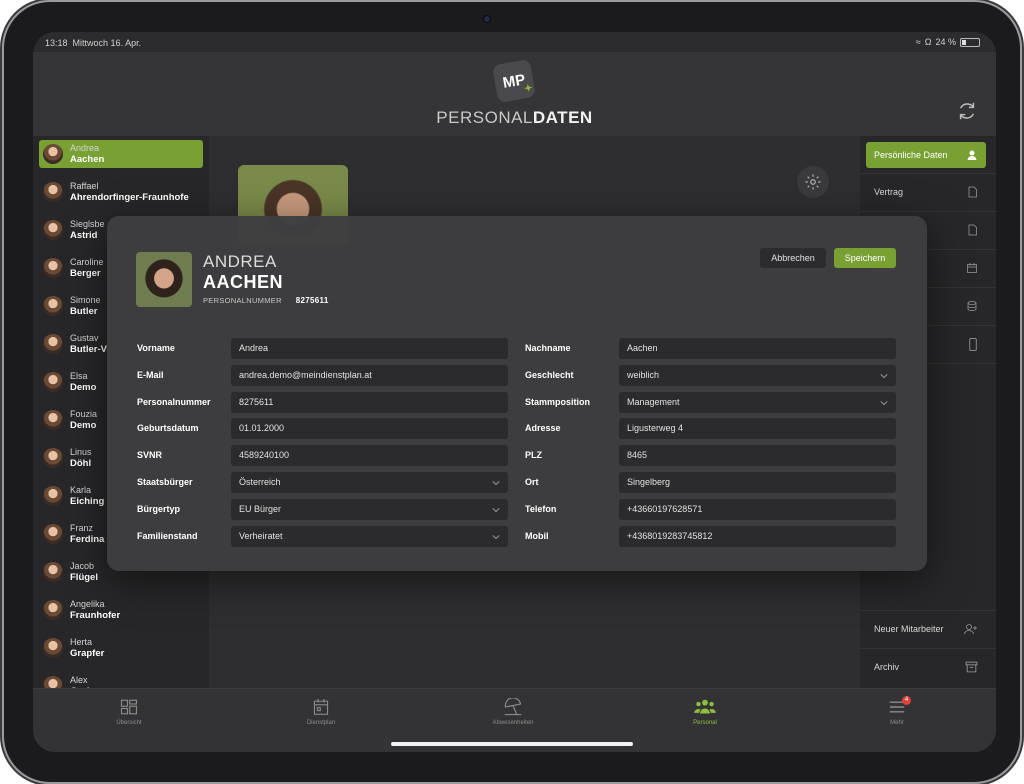 The height and width of the screenshot is (784, 1024). Describe the element at coordinates (865, 258) in the screenshot. I see `save-button: Speichern` at that location.